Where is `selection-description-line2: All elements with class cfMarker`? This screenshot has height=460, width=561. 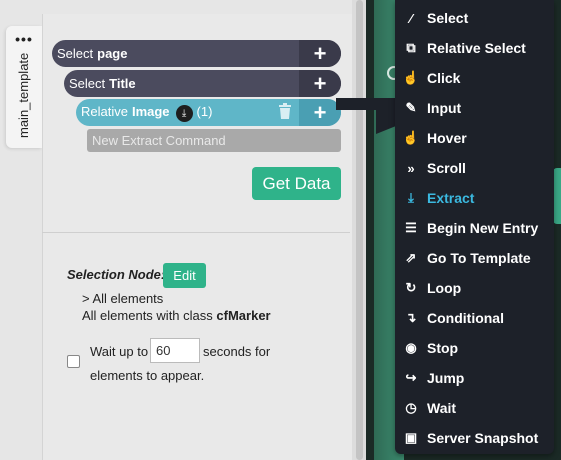 selection-description-line2: All elements with class cfMarker is located at coordinates (176, 315).